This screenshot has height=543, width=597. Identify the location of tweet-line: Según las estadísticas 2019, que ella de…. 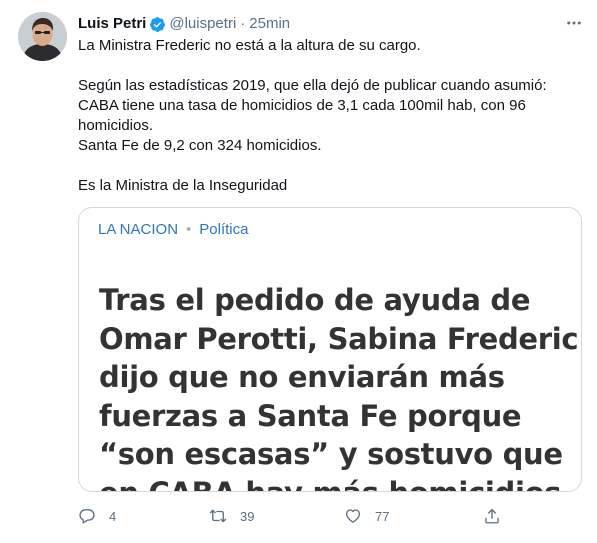
(312, 85).